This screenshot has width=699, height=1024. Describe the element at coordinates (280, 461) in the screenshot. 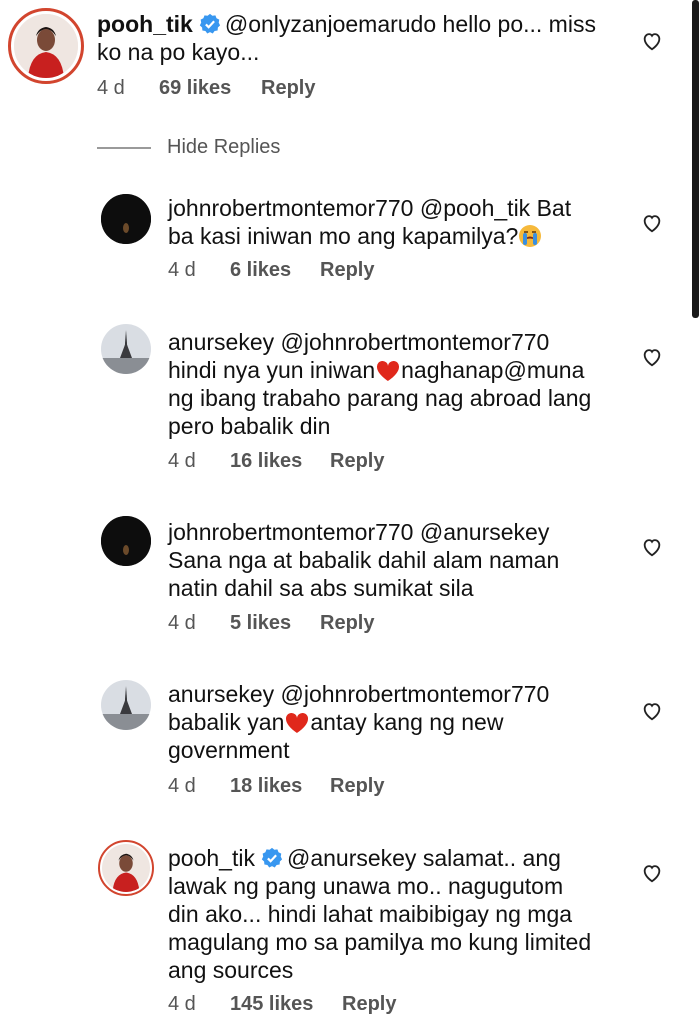

I see `likes-count: 16 likes` at that location.